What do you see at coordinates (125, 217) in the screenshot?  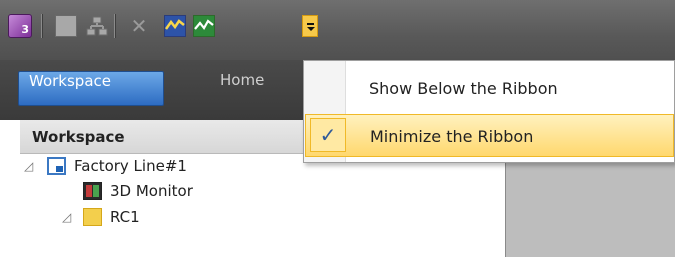 I see `tree-node-label: RC1` at bounding box center [125, 217].